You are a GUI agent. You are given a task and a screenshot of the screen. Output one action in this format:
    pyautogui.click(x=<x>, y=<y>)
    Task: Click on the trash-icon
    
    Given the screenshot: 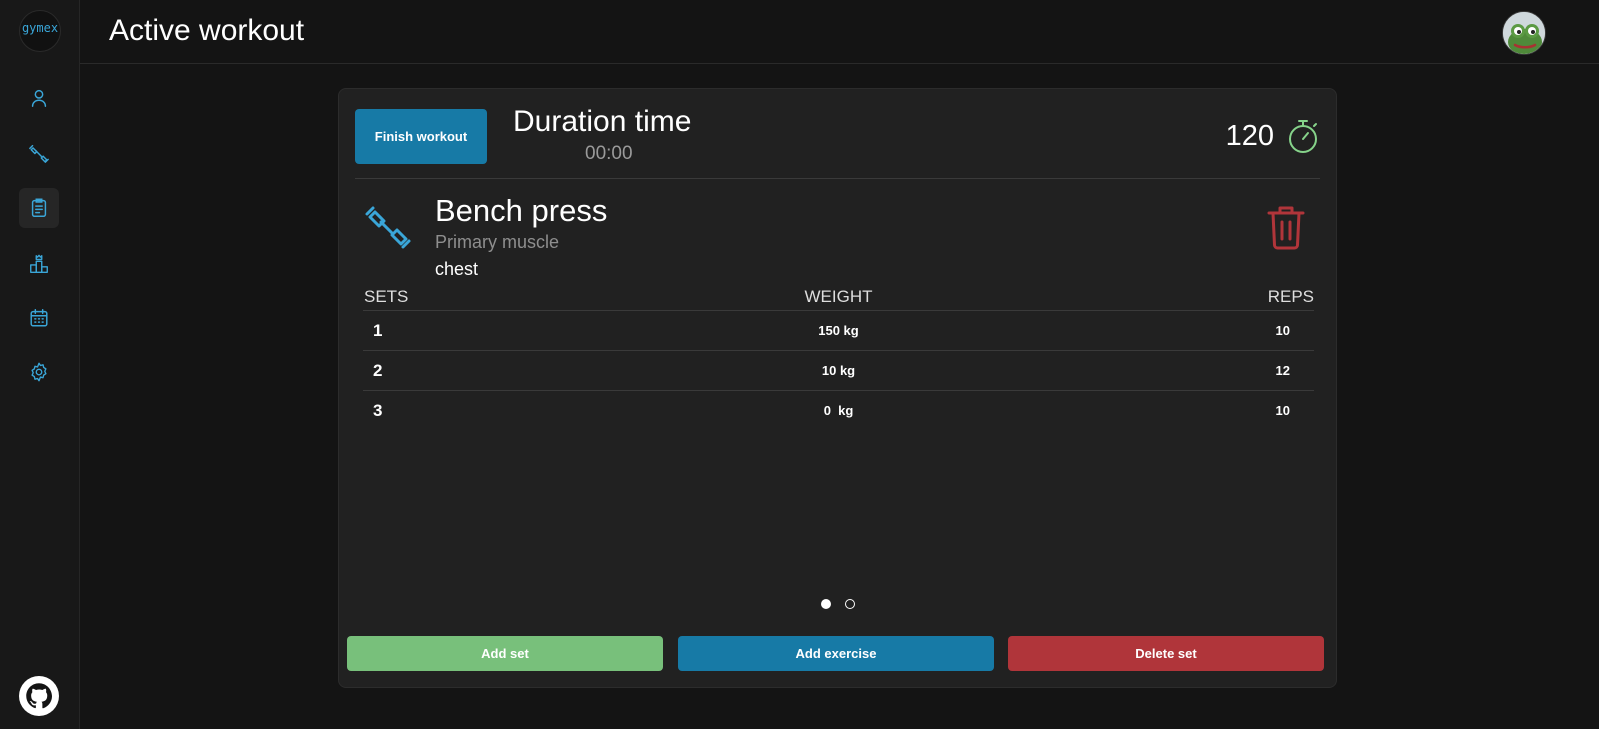 What is the action you would take?
    pyautogui.click(x=1286, y=227)
    